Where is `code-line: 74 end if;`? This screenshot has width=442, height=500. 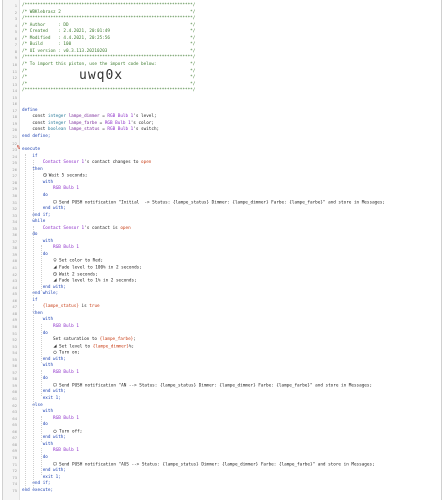
code-line: 74 end if; is located at coordinates (222, 484).